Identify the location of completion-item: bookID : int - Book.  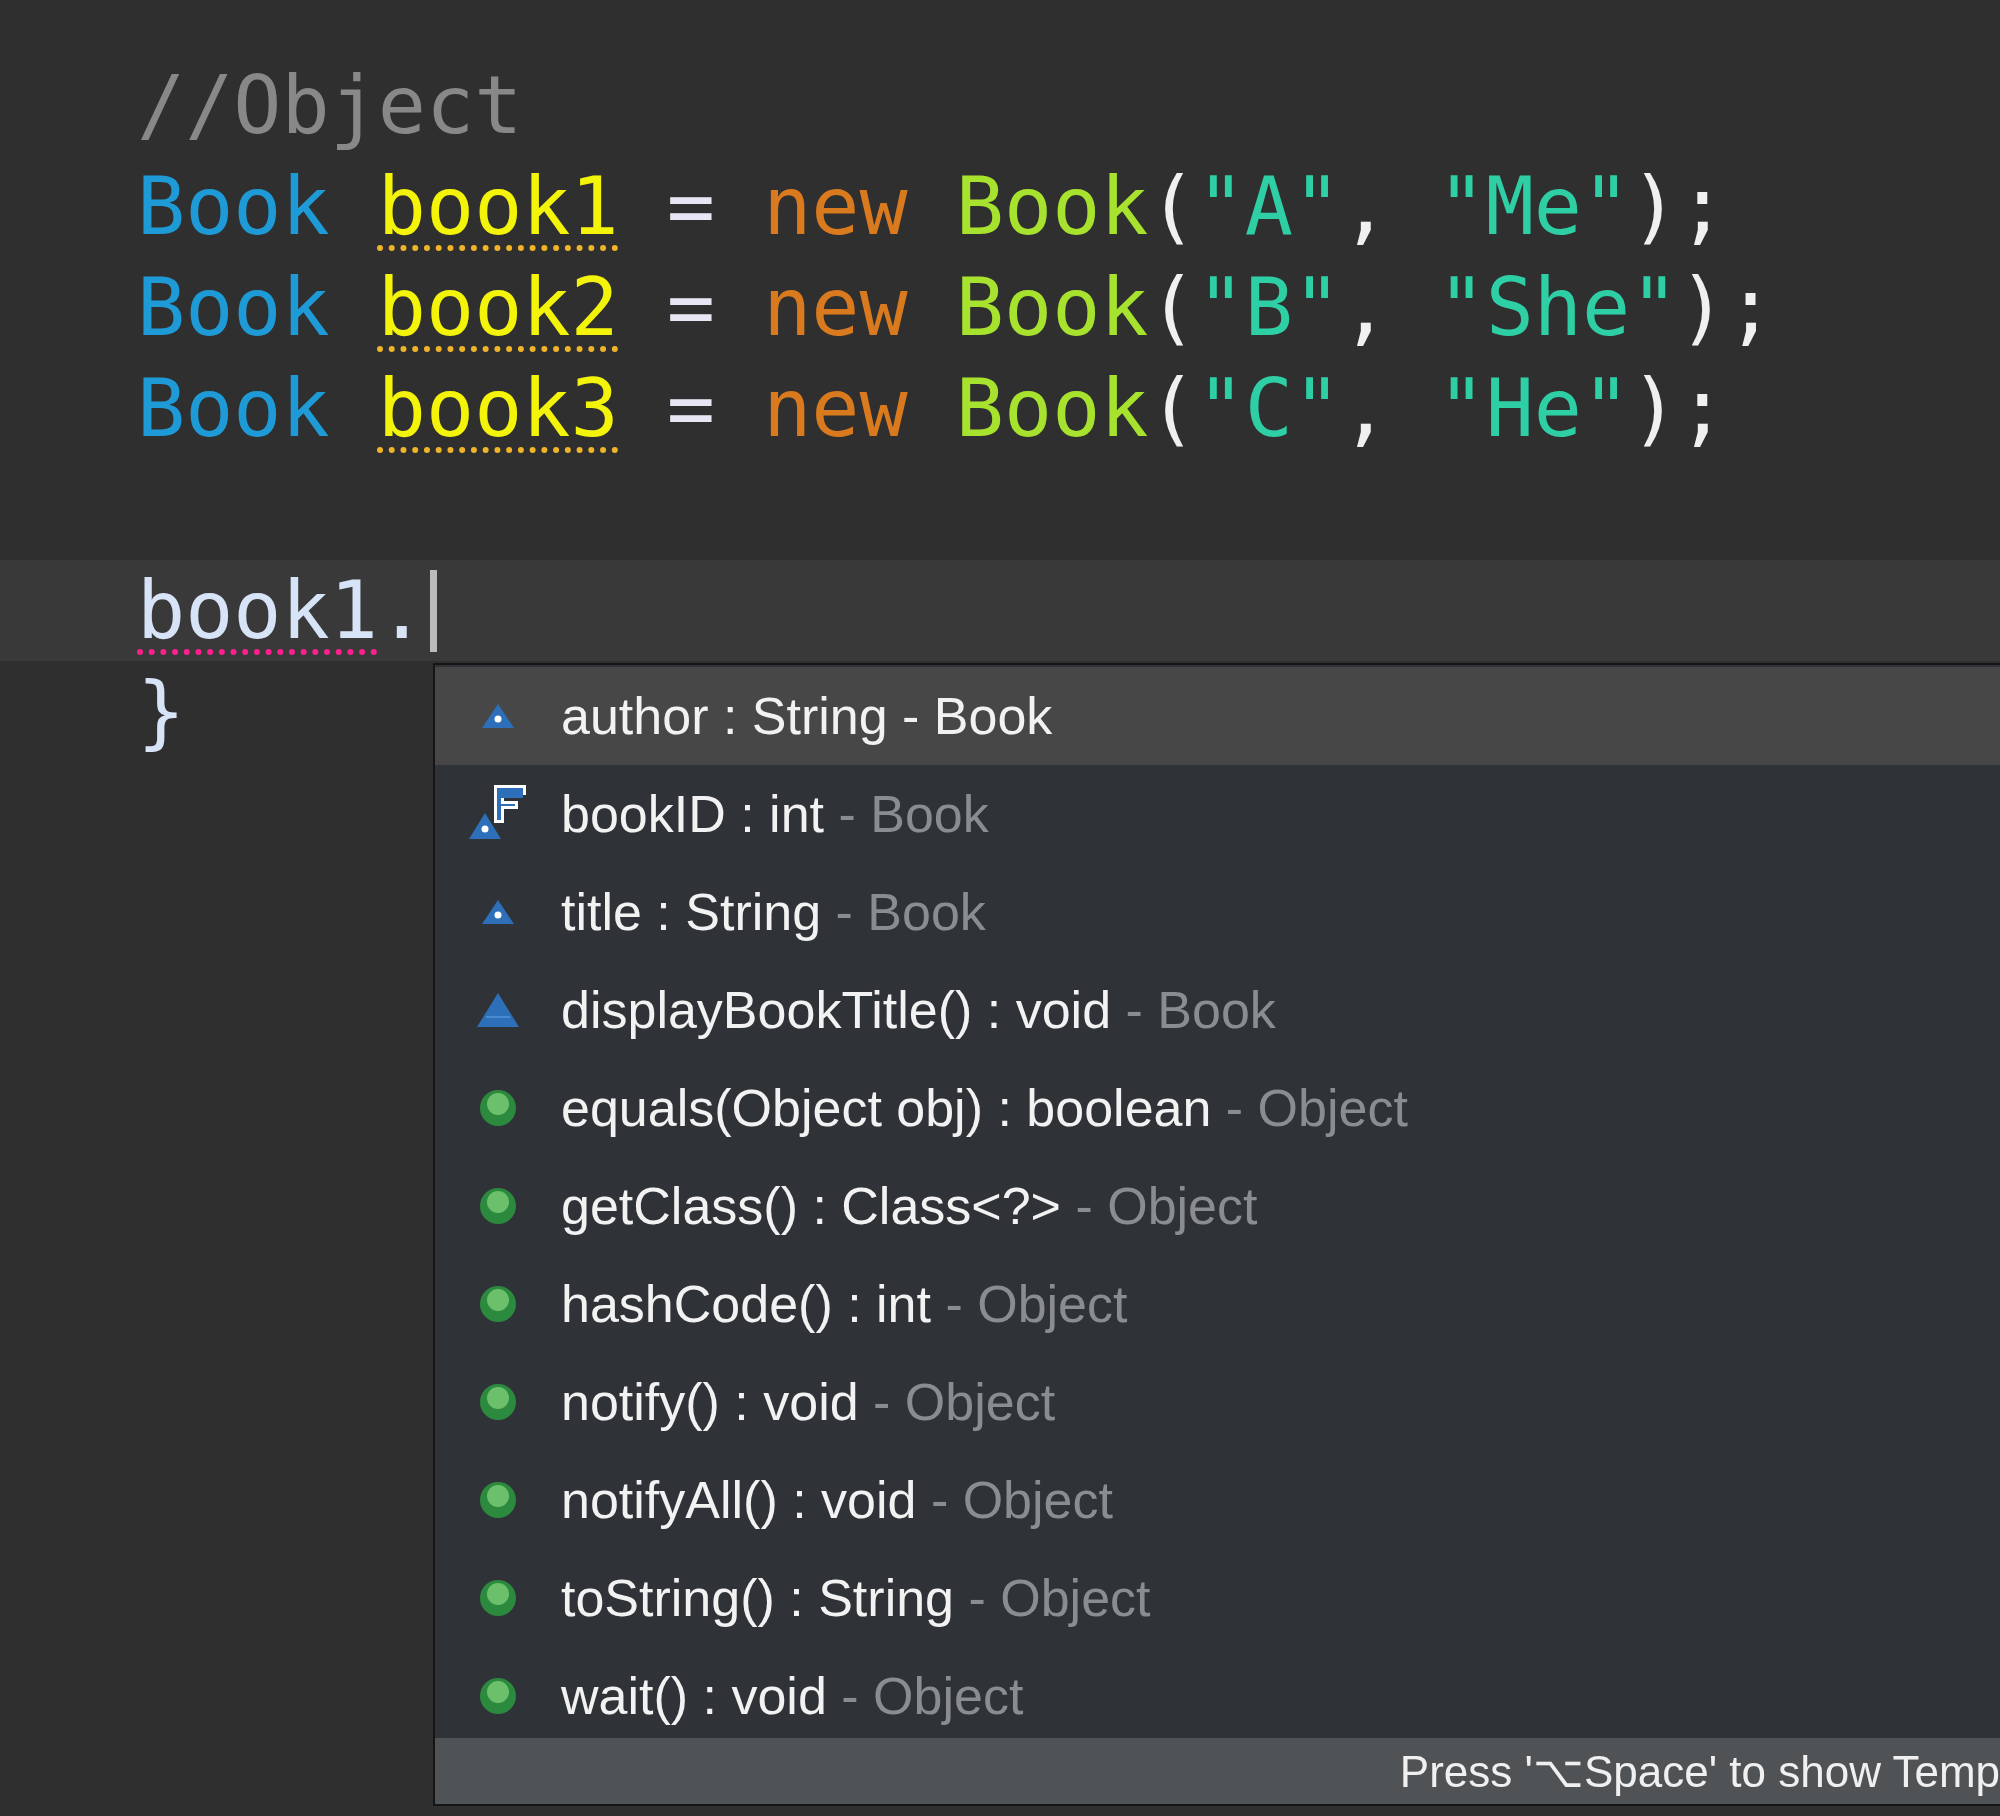
(1217, 814).